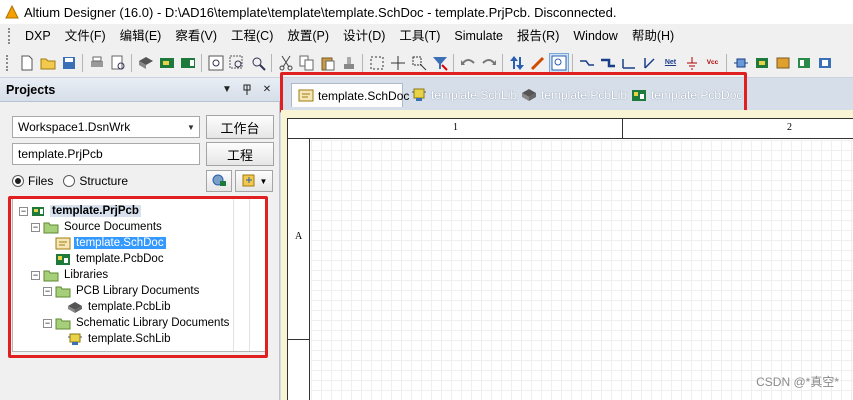  Describe the element at coordinates (247, 90) in the screenshot. I see `pin-icon` at that location.